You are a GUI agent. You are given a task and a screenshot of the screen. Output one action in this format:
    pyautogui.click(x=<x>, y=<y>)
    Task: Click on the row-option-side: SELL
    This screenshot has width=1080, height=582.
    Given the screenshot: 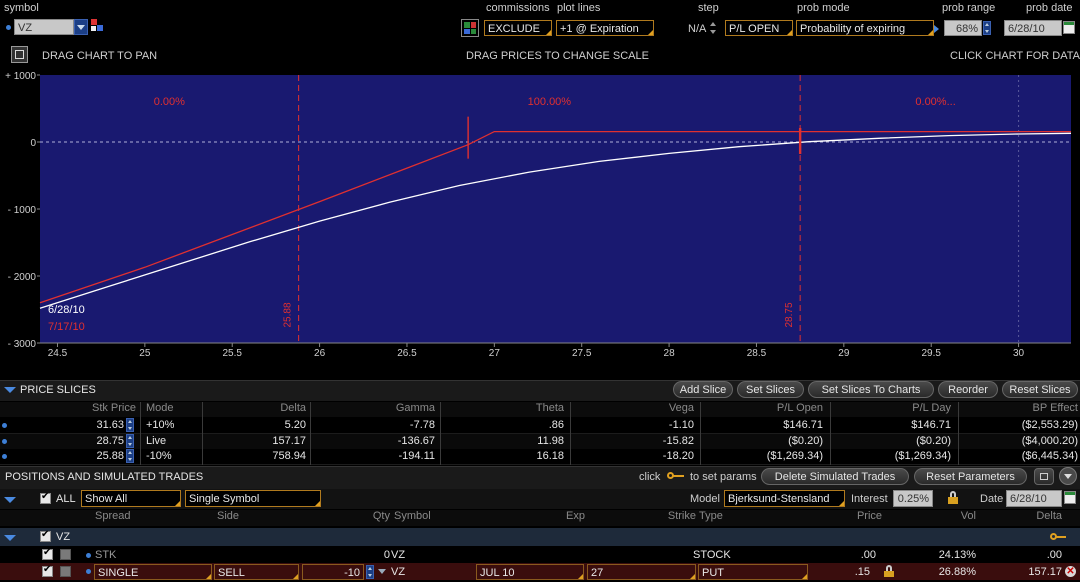 What is the action you would take?
    pyautogui.click(x=256, y=572)
    